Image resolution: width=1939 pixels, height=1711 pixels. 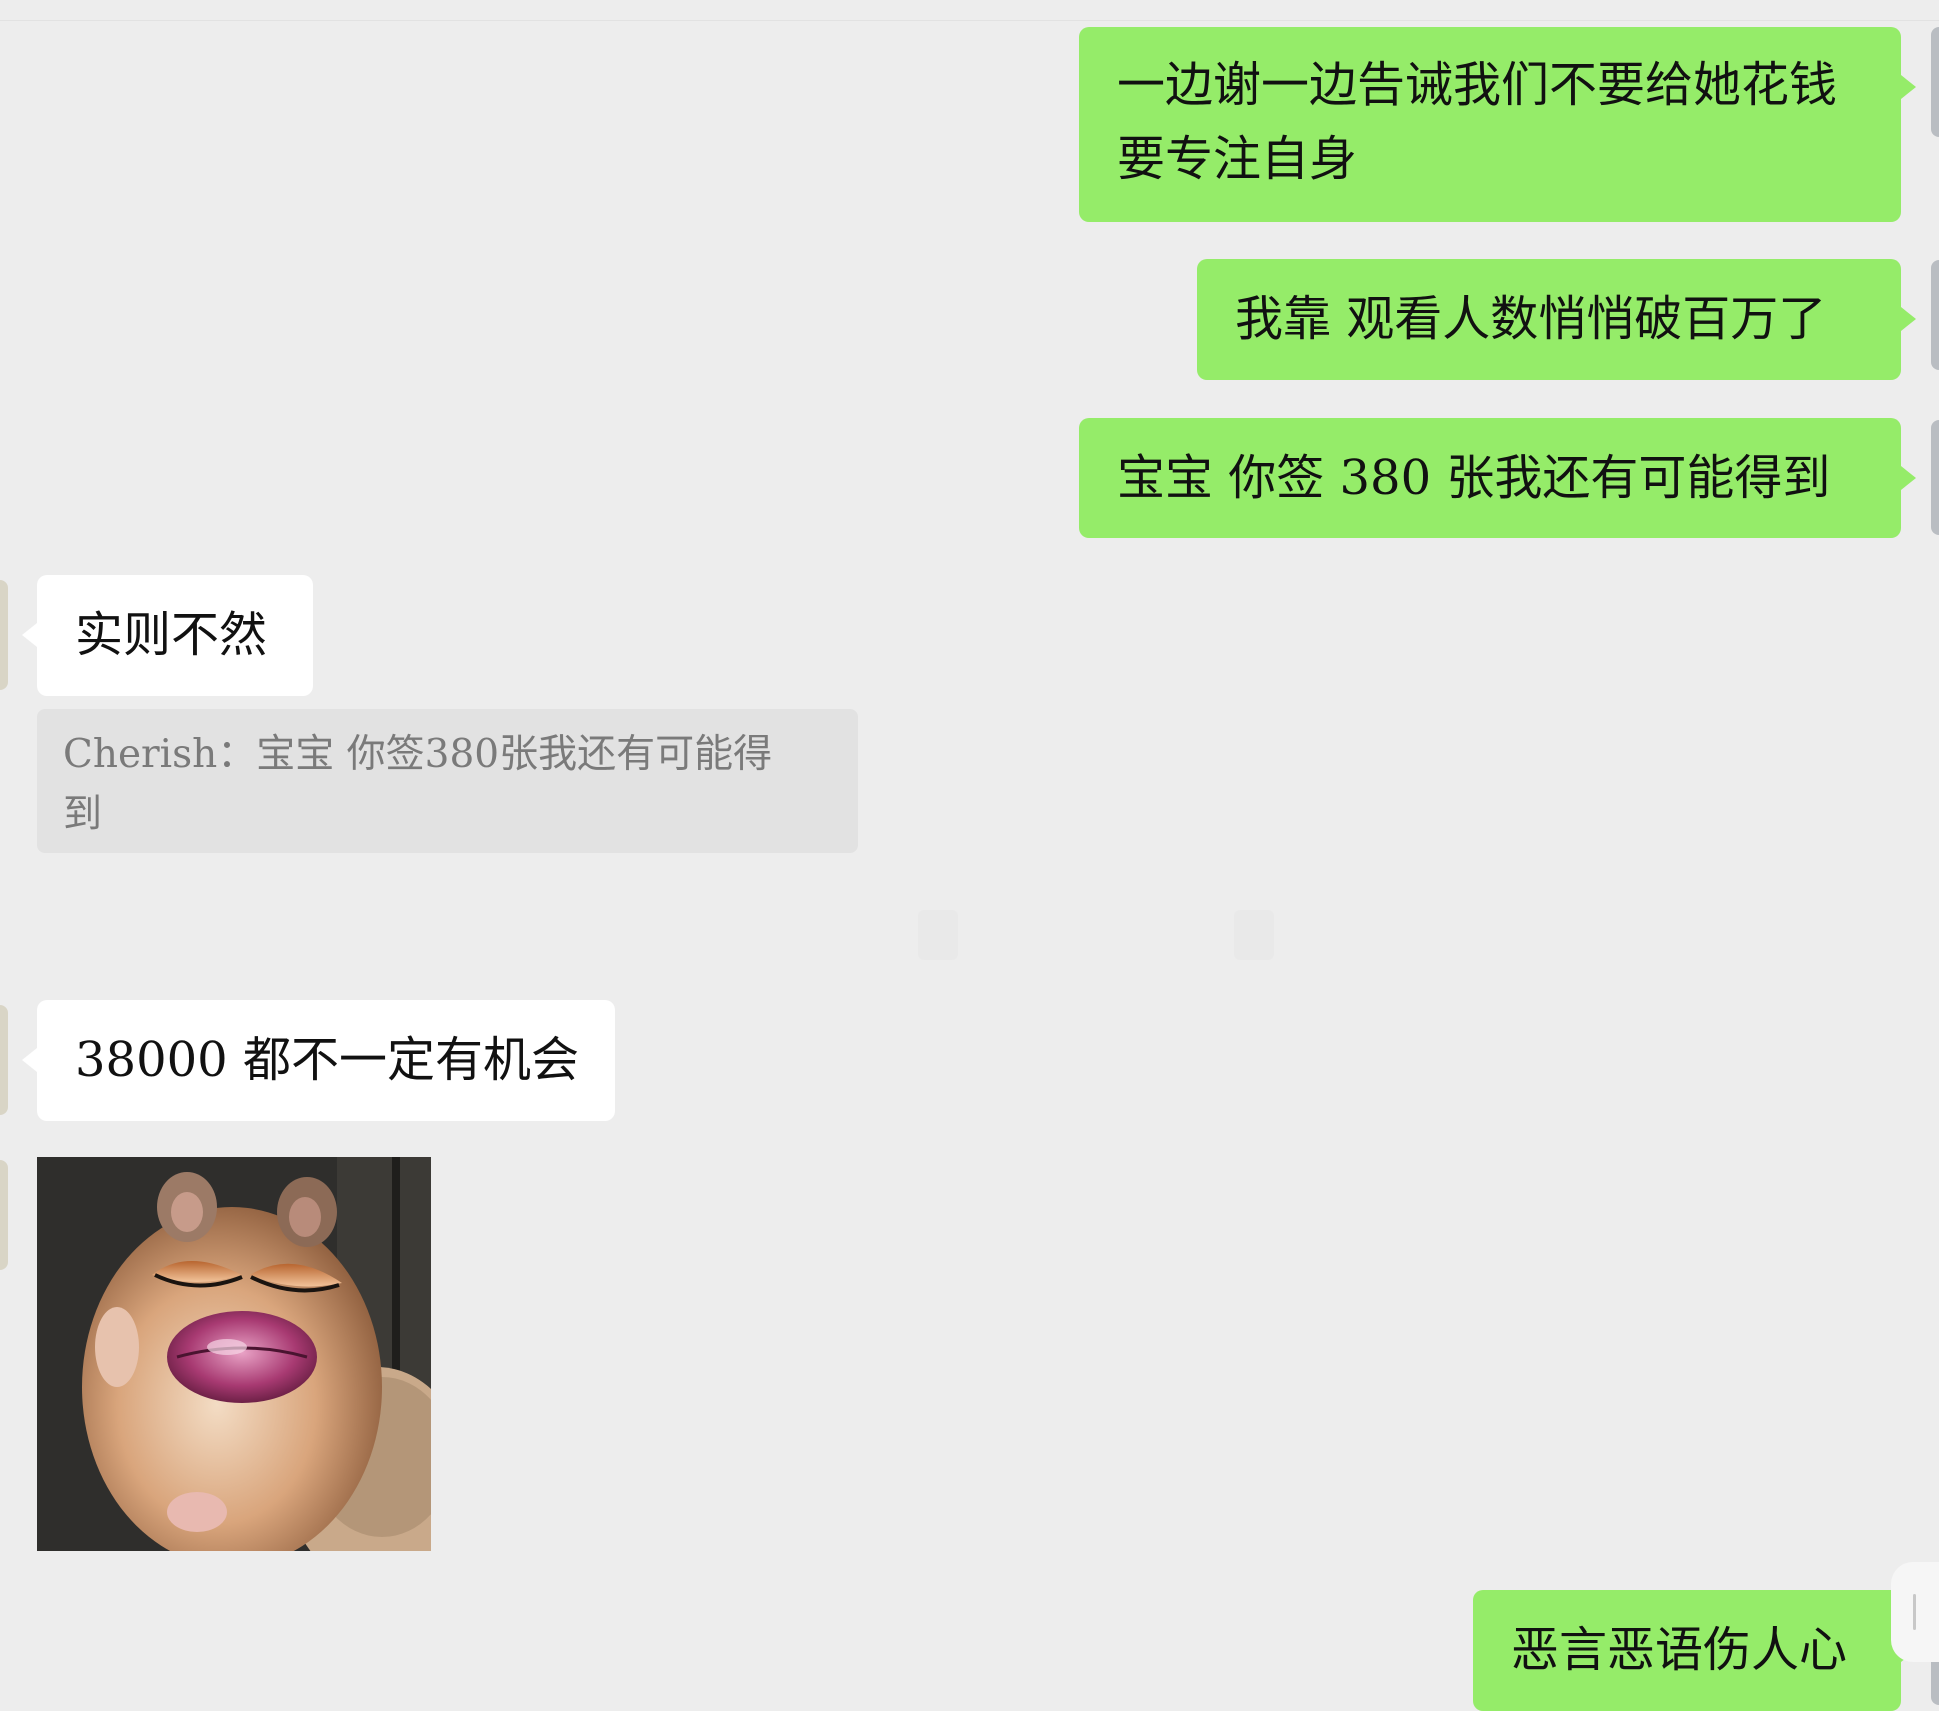 What do you see at coordinates (171, 635) in the screenshot?
I see `message-text: 实则不然` at bounding box center [171, 635].